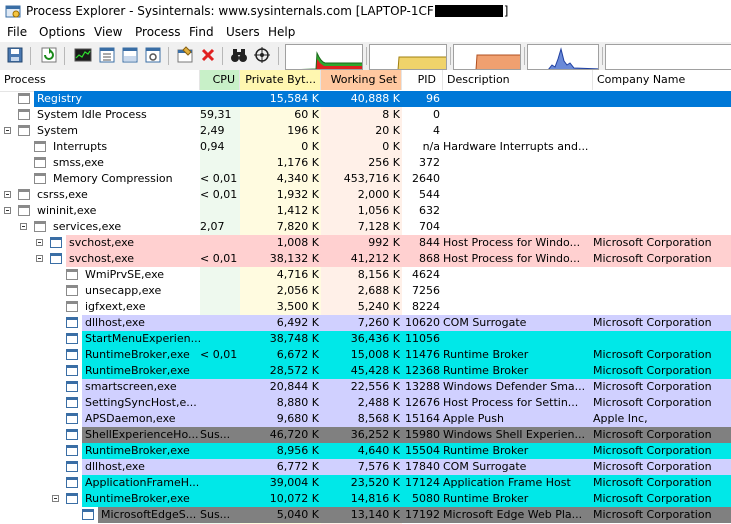 This screenshot has width=731, height=524. What do you see at coordinates (62, 32) in the screenshot?
I see `menu-options: Options` at bounding box center [62, 32].